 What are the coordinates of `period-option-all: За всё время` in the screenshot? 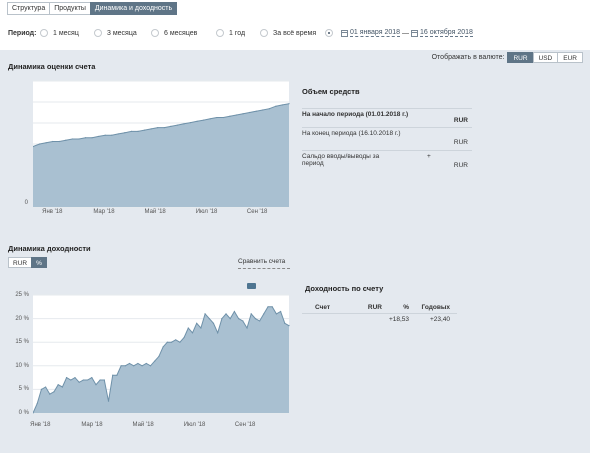 It's located at (288, 33).